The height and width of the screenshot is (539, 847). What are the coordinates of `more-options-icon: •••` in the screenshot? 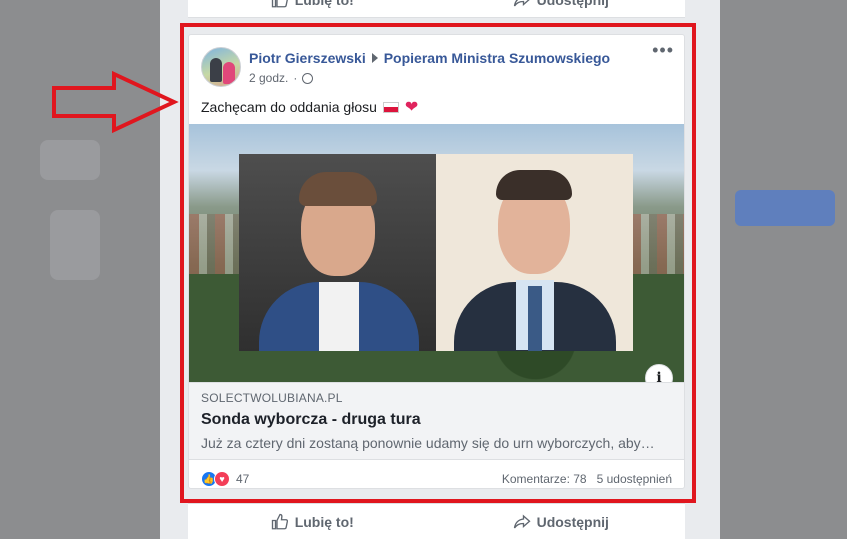 It's located at (663, 50).